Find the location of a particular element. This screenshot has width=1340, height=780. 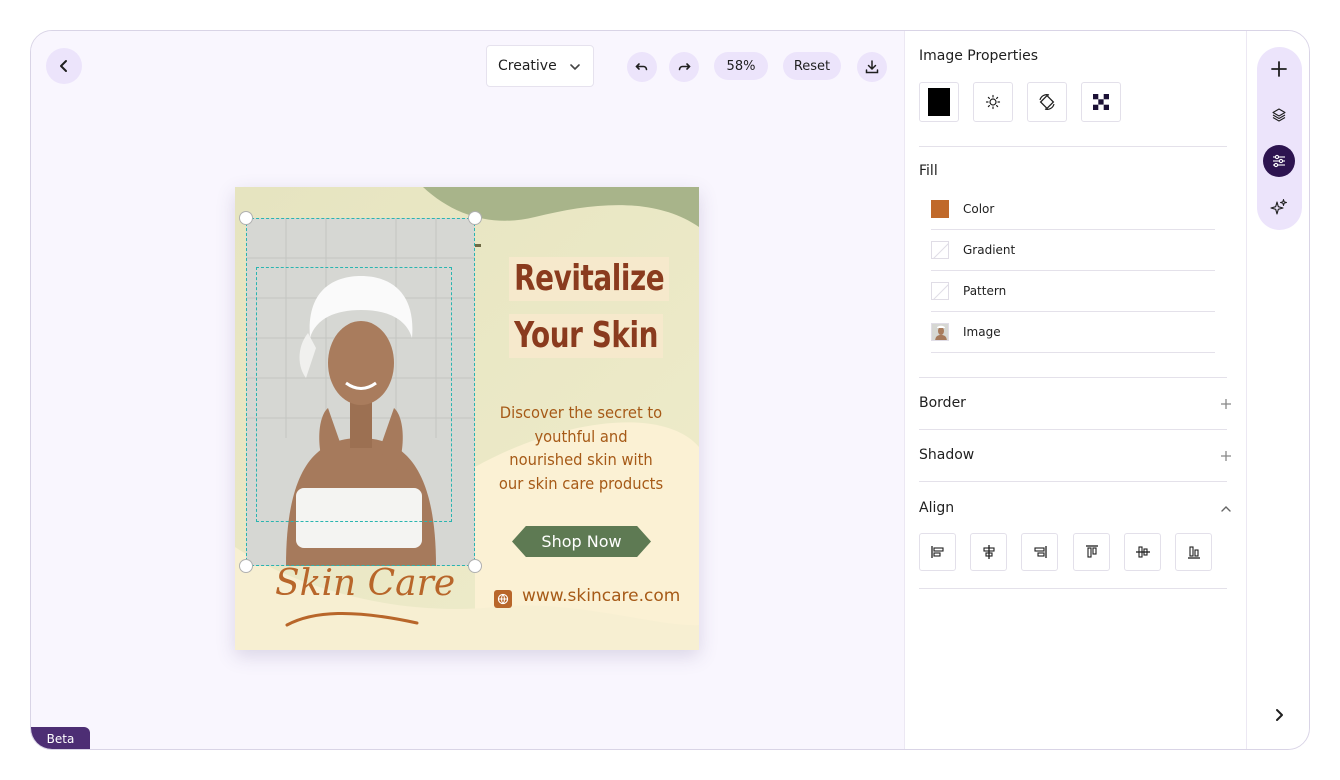

undo-icon is located at coordinates (641, 67).